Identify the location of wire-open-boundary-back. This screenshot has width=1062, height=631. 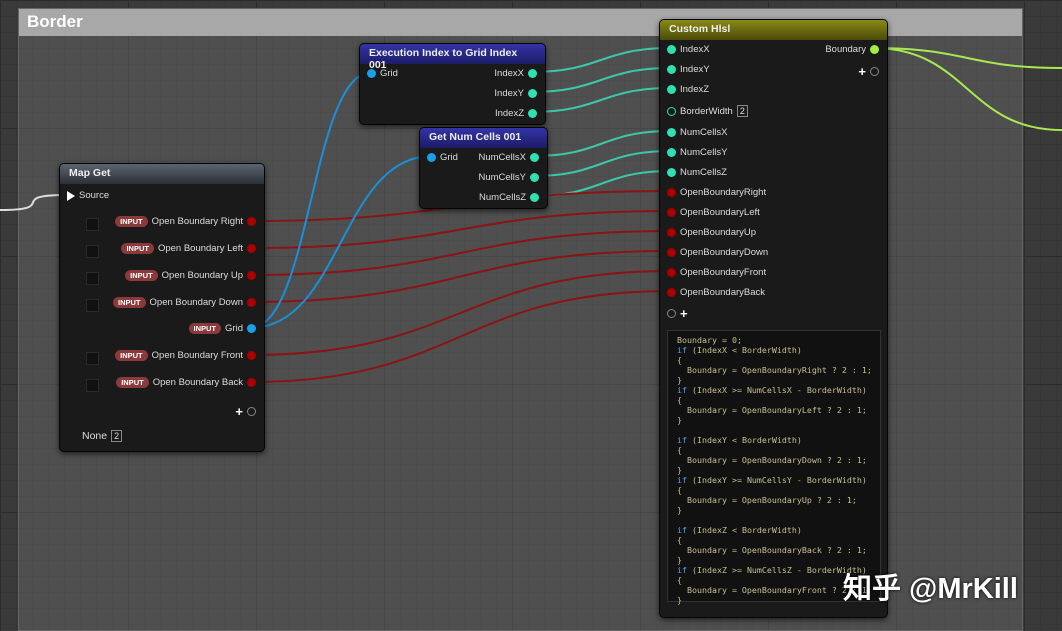
(460, 336).